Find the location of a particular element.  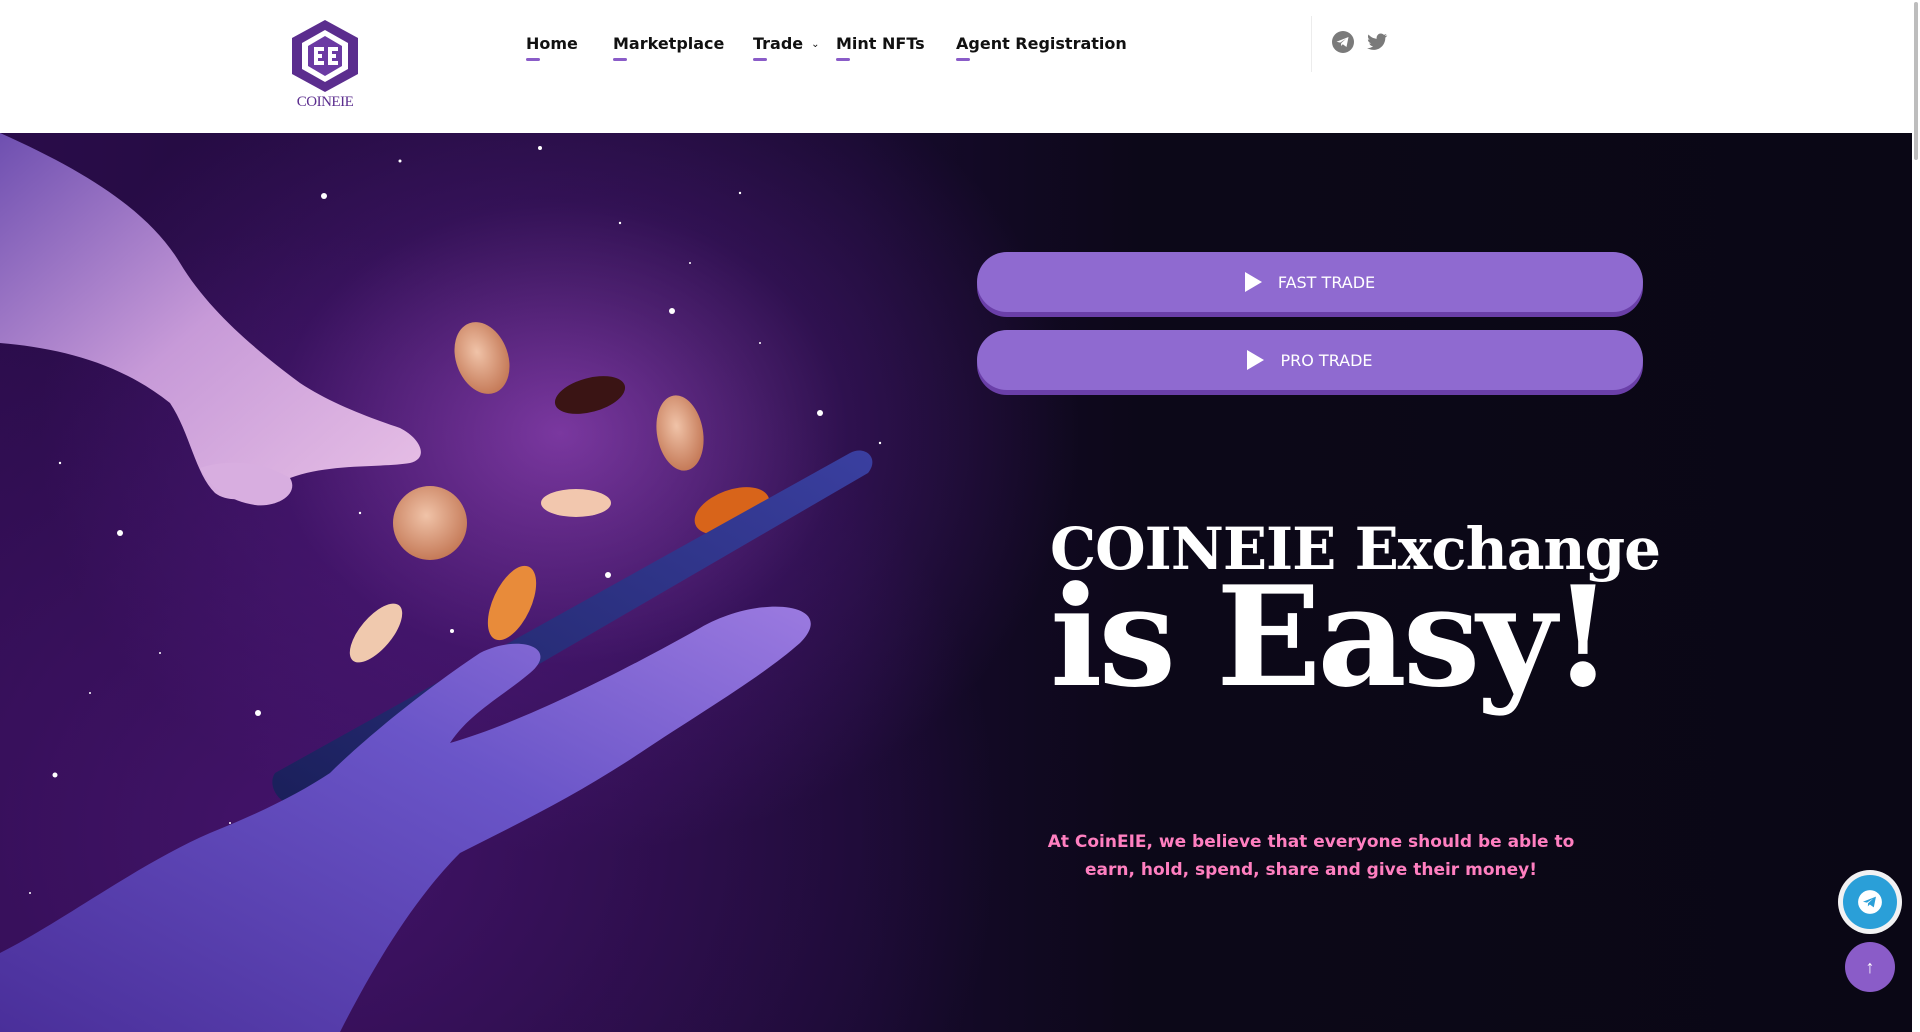

twitter-icon is located at coordinates (1378, 43).